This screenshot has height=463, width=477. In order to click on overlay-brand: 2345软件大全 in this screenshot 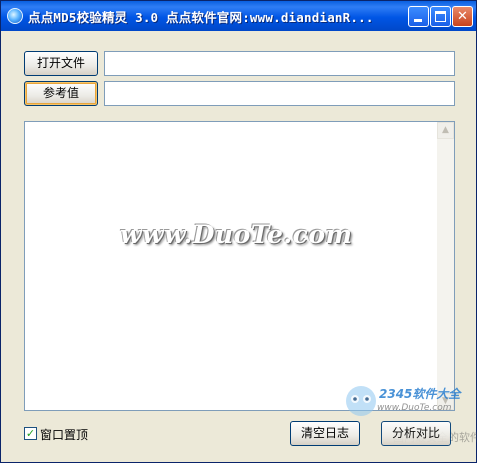, I will do `click(420, 394)`.